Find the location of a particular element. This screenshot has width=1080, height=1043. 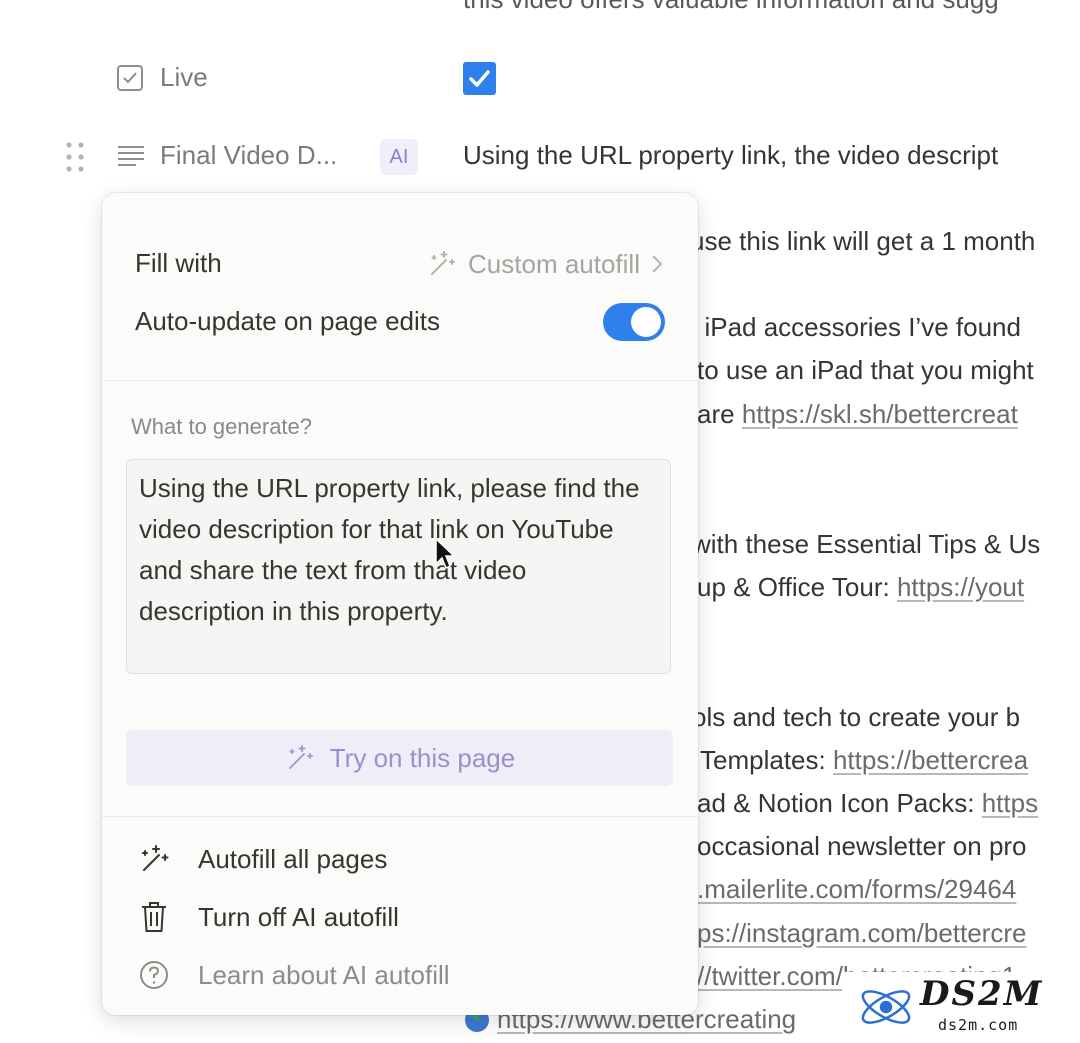

bg-line: Templates: https://bettercrea is located at coordinates (864, 760).